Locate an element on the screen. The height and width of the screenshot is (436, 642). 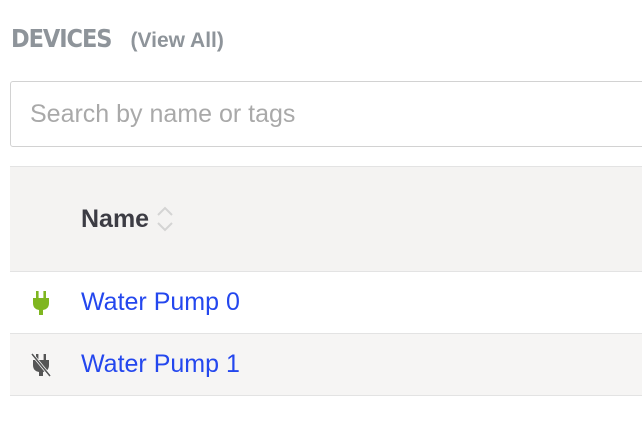
device-link: Water Pump 1 is located at coordinates (160, 364).